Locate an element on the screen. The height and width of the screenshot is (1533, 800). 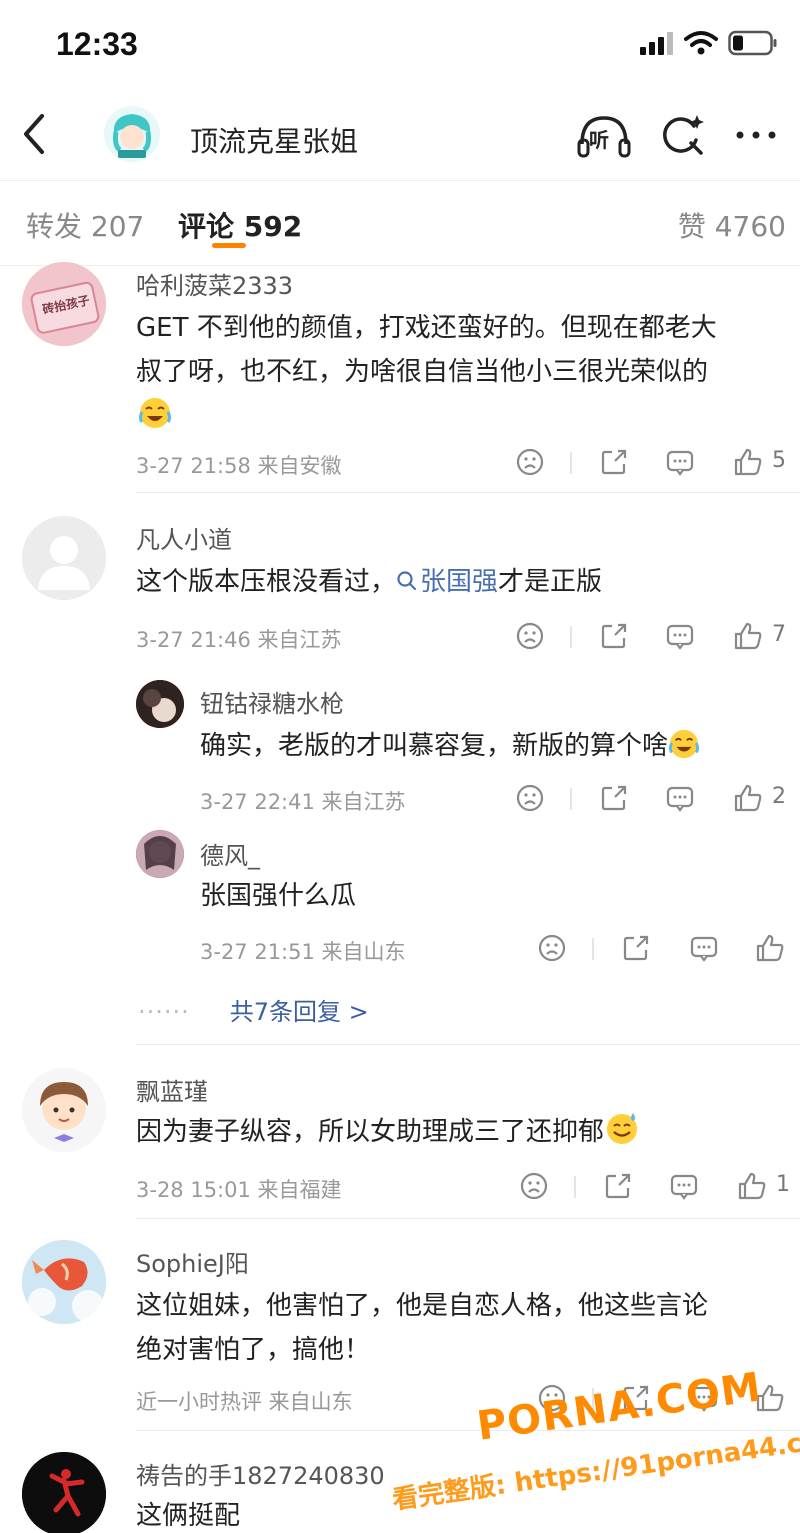
comment-actions: 7 is located at coordinates (400, 638).